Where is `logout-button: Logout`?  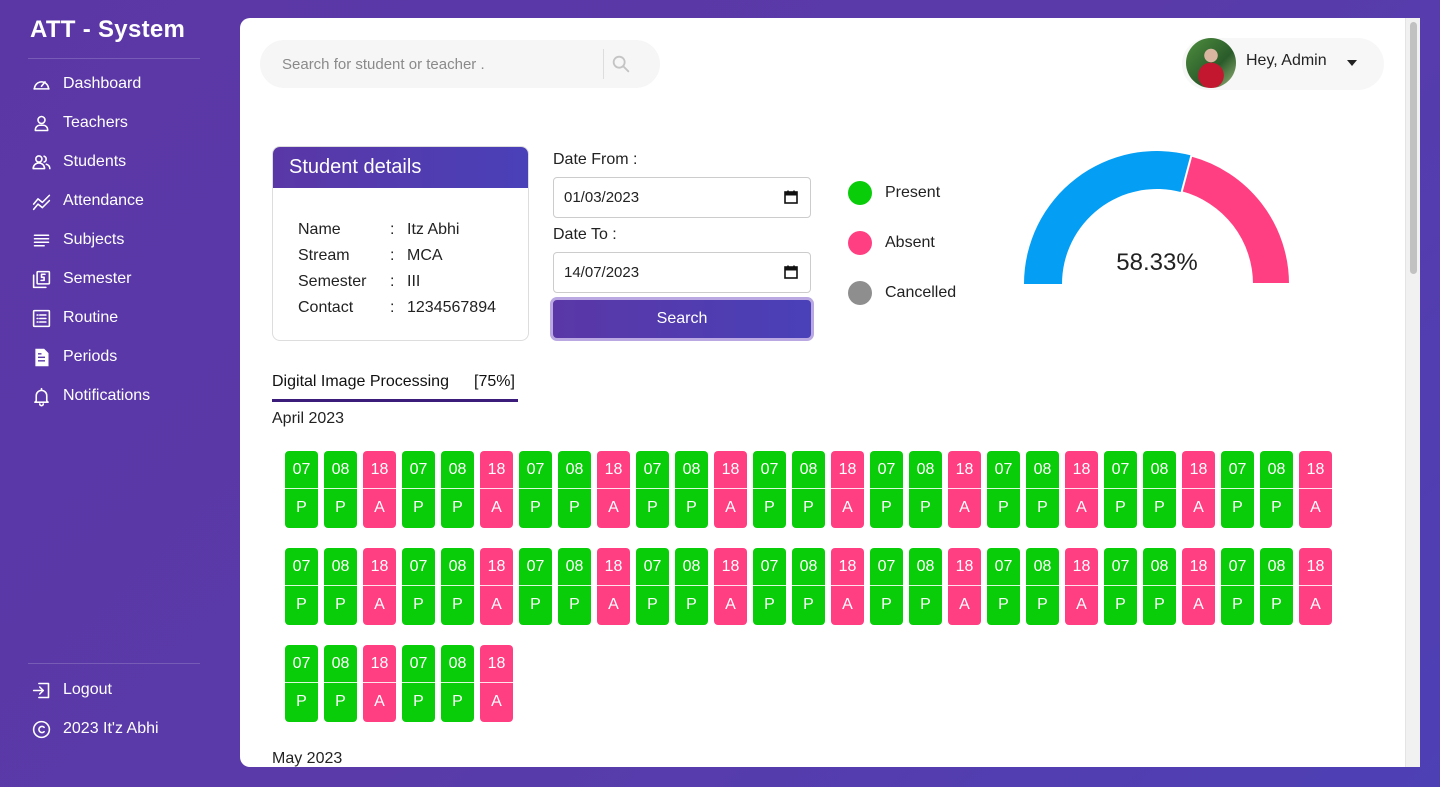
logout-button: Logout is located at coordinates (71, 690).